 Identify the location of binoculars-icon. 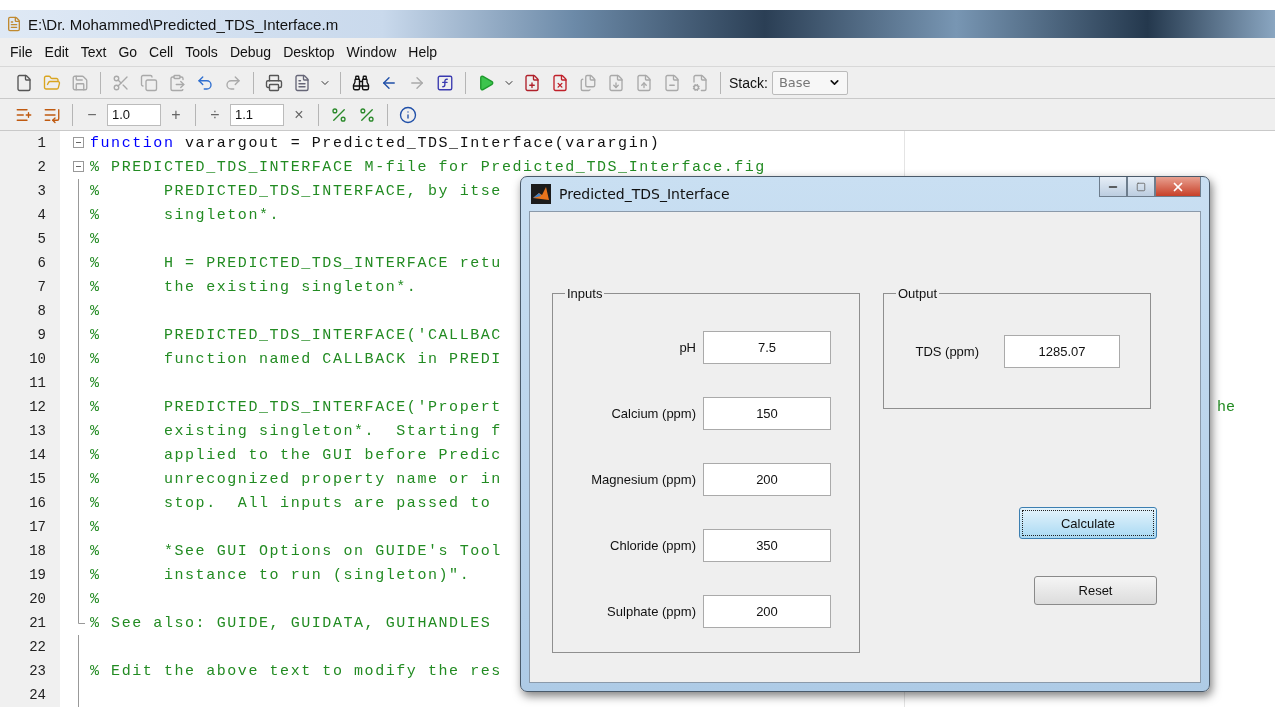
(361, 82).